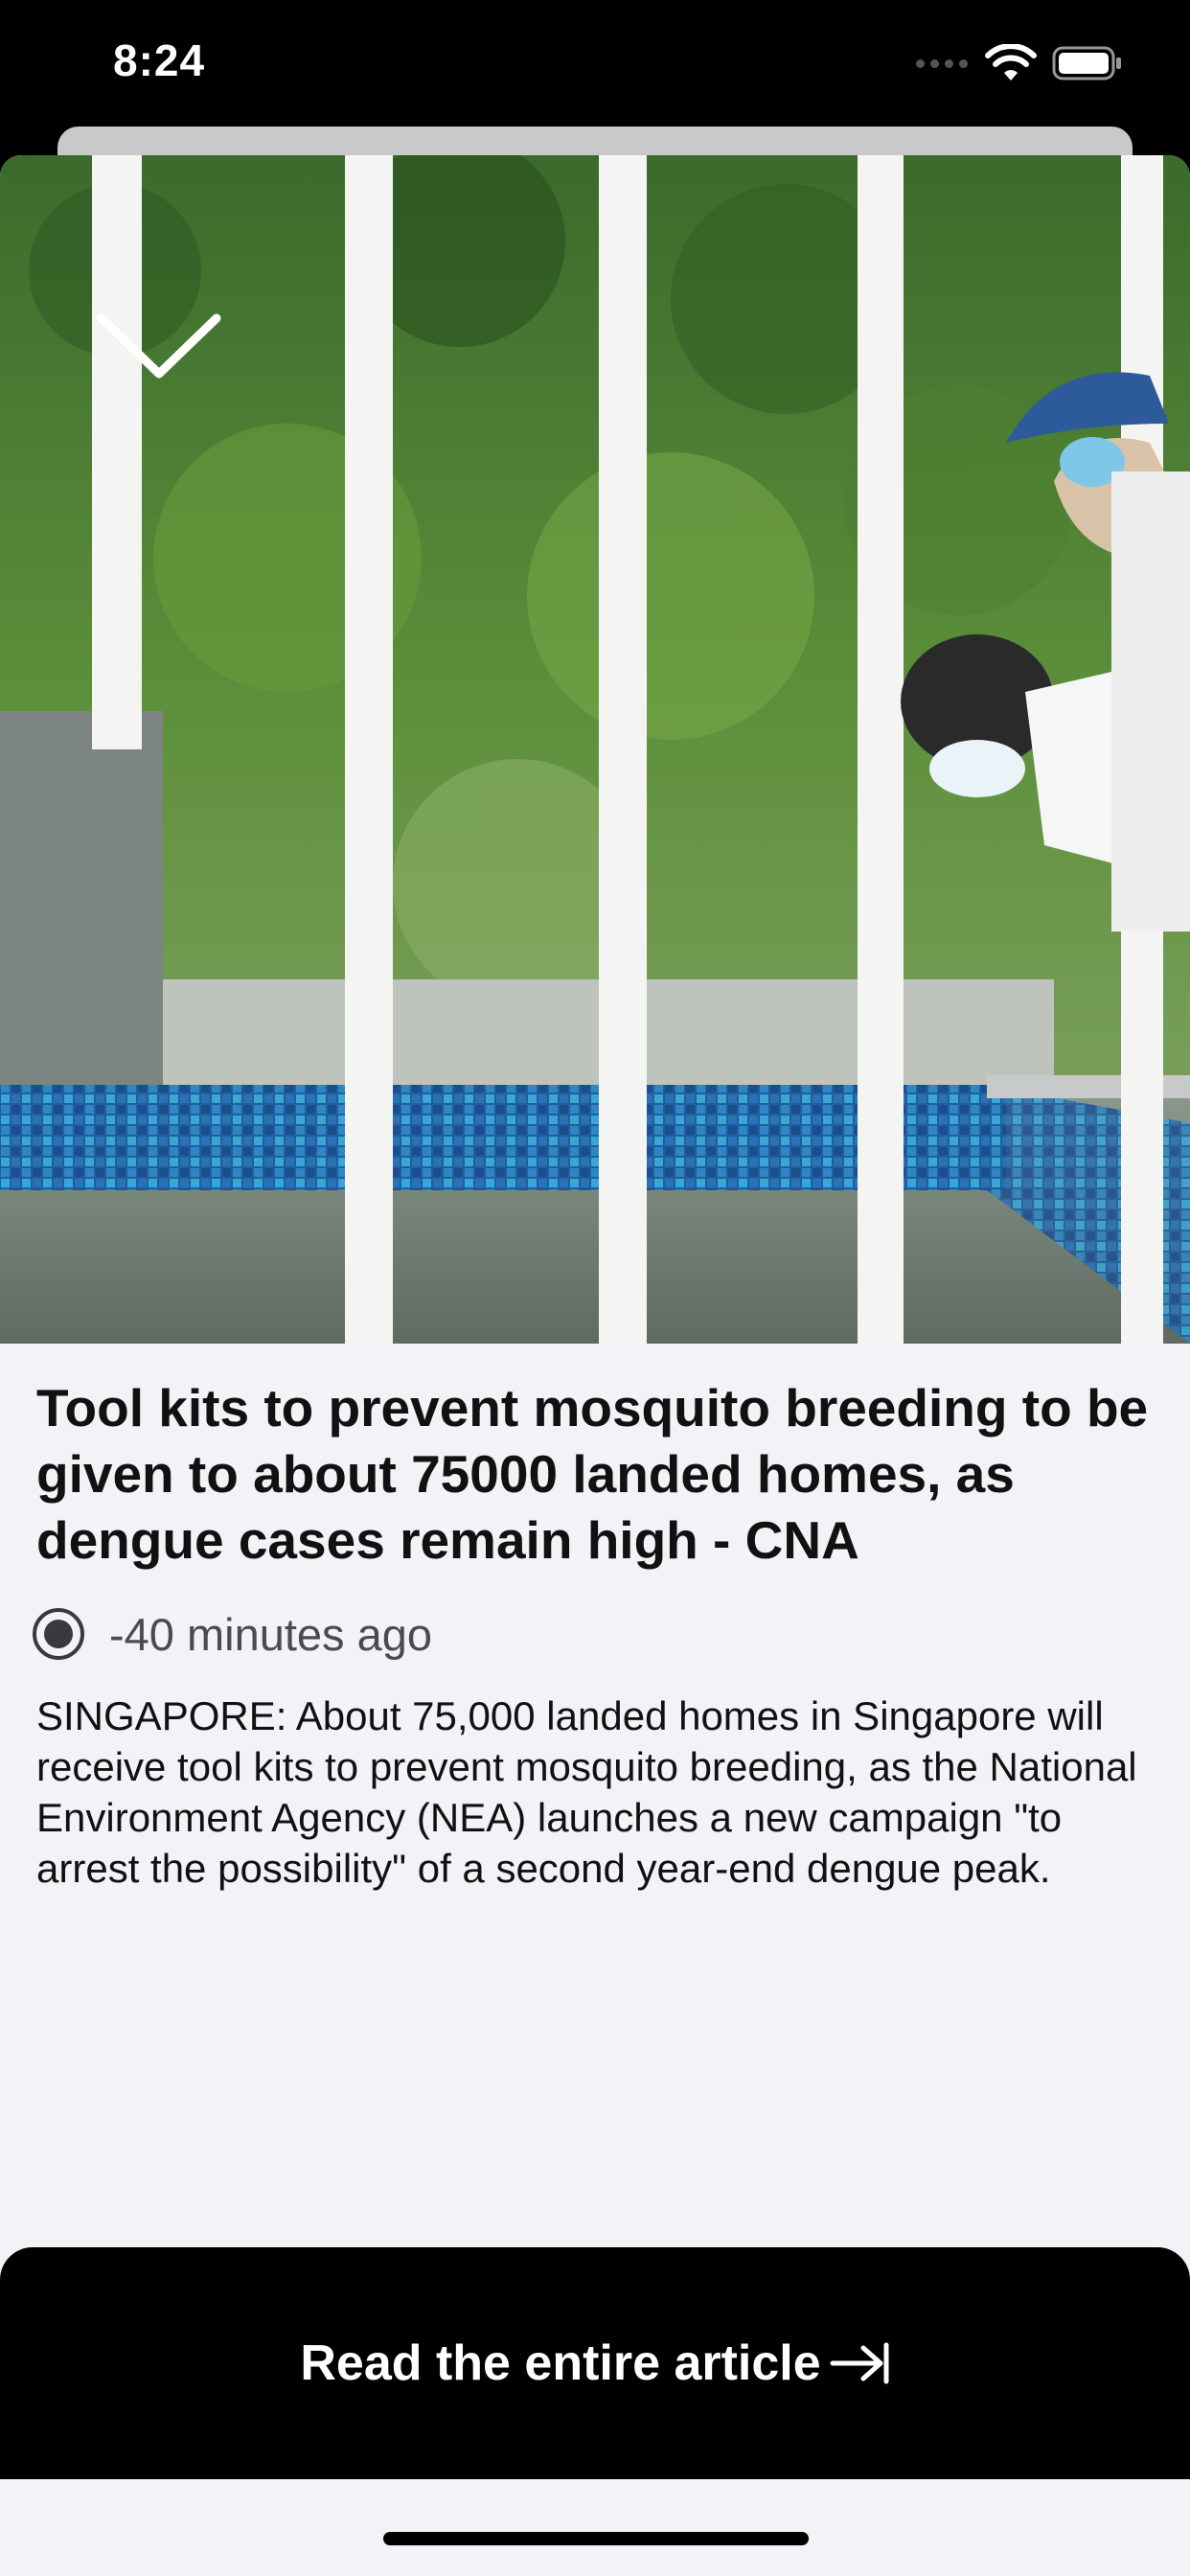  I want to click on article-meta: -40 minutes ago, so click(233, 1634).